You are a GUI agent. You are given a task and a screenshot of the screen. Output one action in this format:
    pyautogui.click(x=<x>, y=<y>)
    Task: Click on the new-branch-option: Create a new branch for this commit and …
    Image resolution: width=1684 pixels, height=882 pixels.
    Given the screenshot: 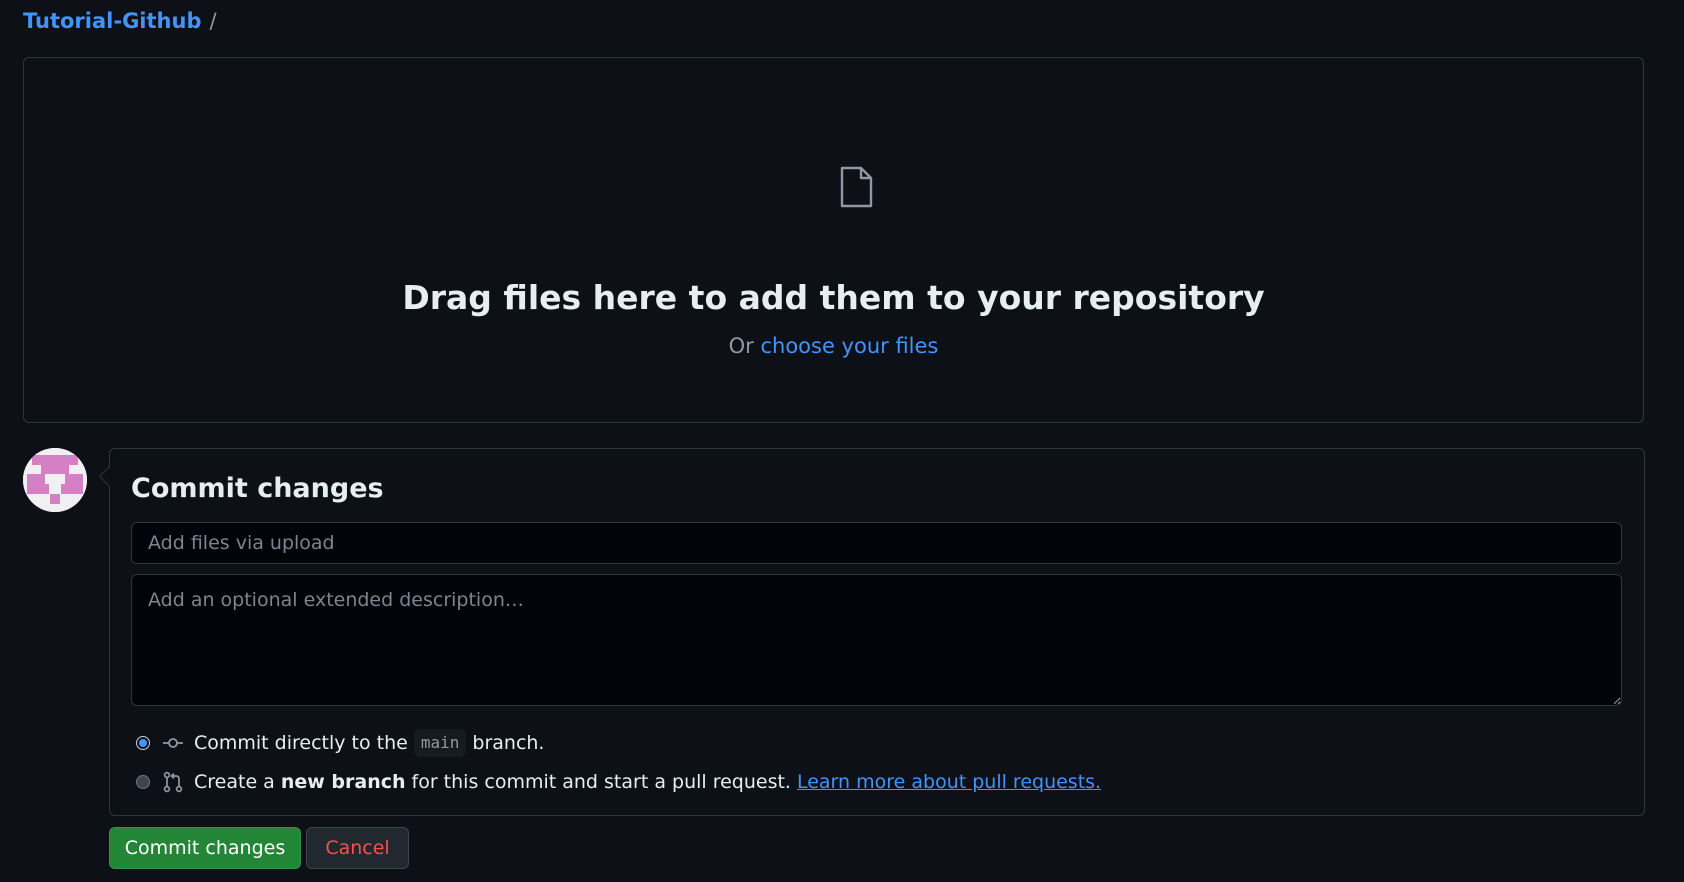 What is the action you would take?
    pyautogui.click(x=618, y=782)
    